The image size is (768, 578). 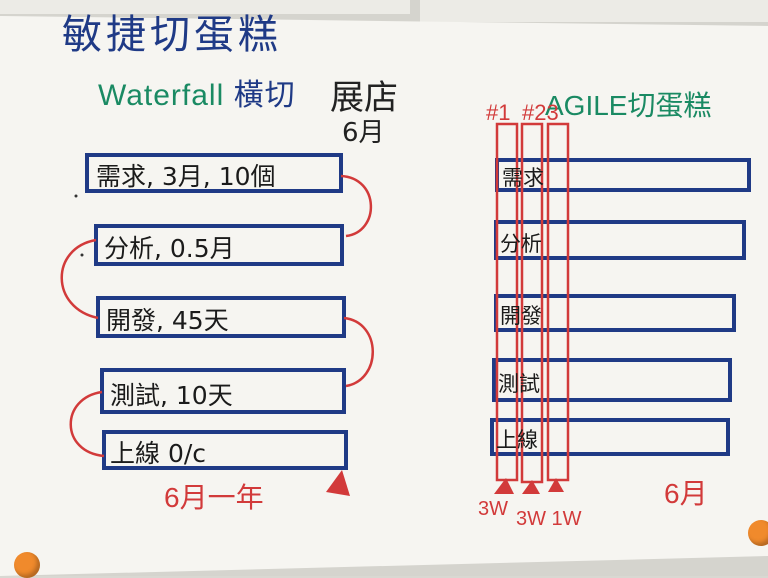 What do you see at coordinates (521, 316) in the screenshot?
I see `ag-label-3: 開發` at bounding box center [521, 316].